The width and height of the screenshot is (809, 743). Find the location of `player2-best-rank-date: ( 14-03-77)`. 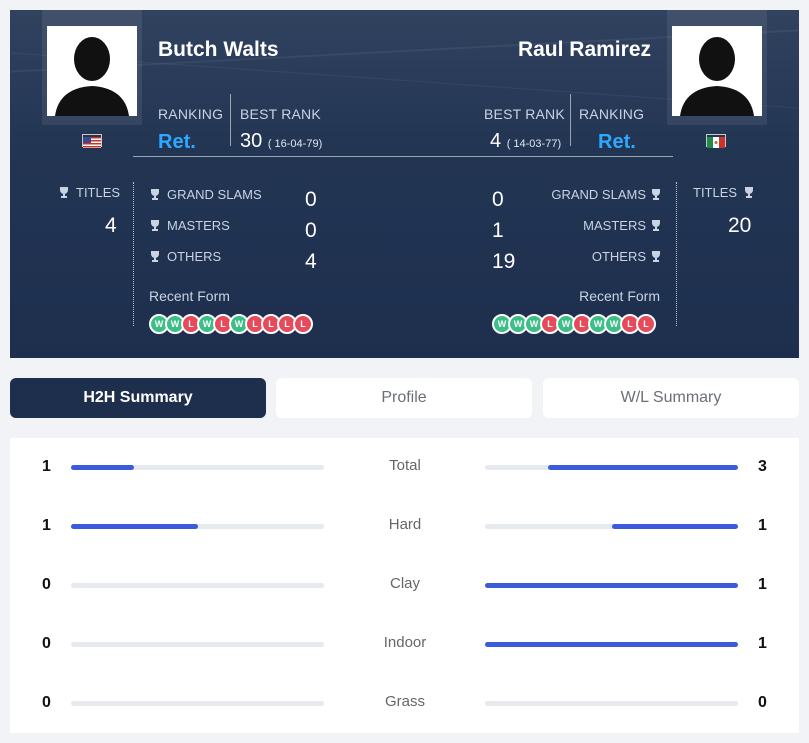

player2-best-rank-date: ( 14-03-77) is located at coordinates (534, 144).